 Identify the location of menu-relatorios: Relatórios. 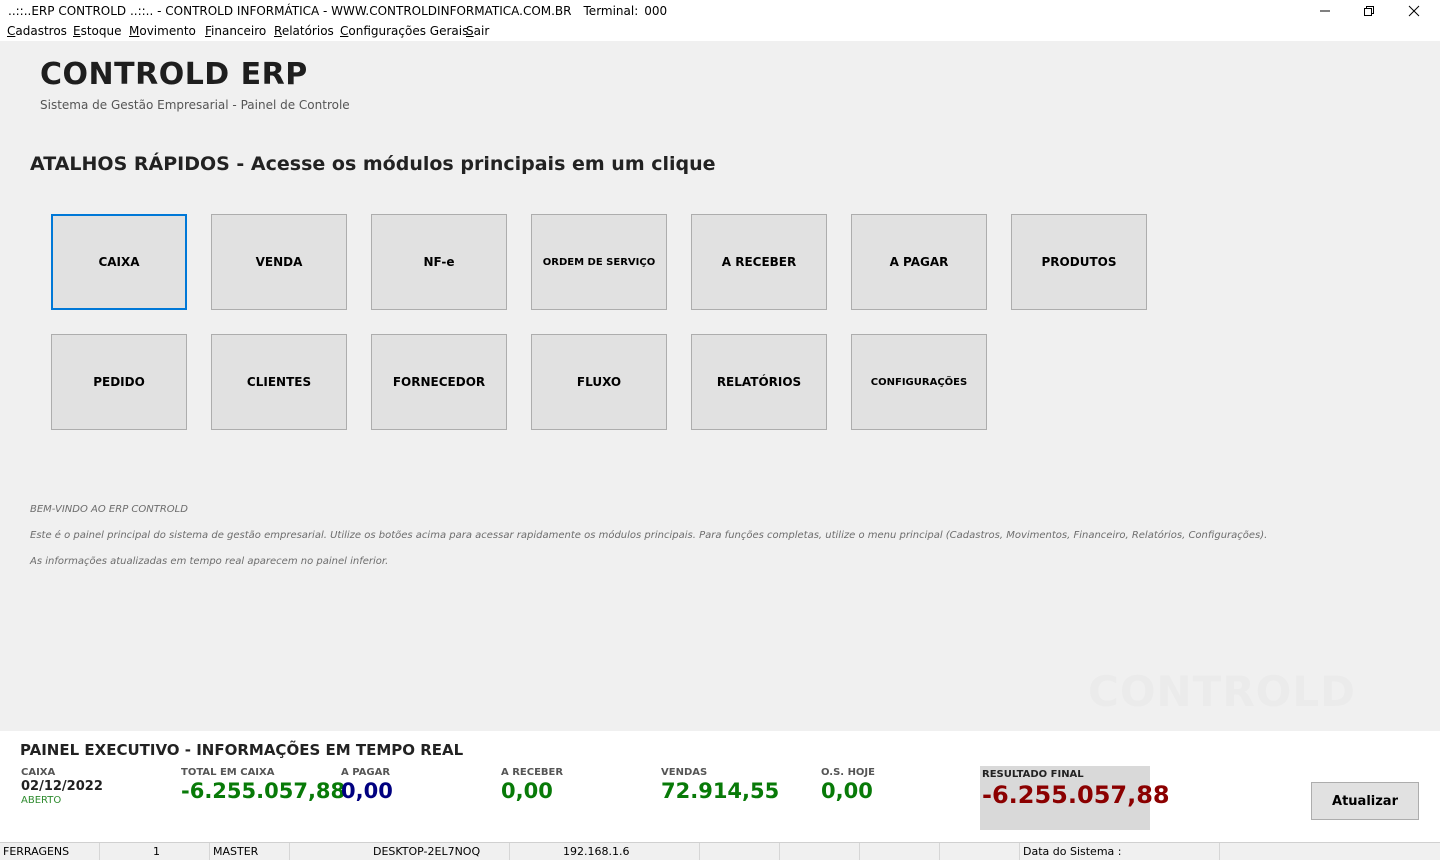
(304, 31).